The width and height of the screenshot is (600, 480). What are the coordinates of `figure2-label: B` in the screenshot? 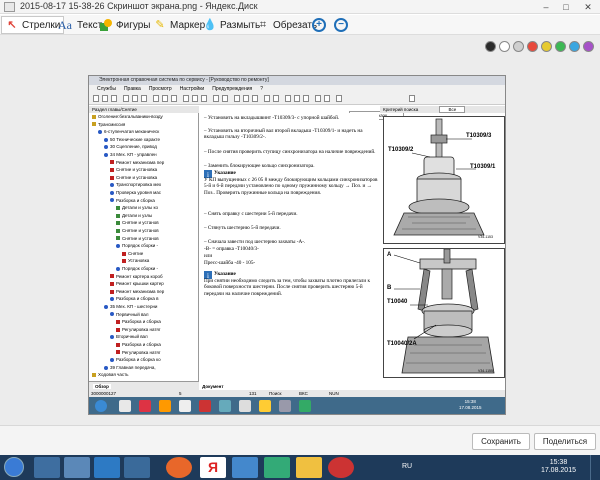 It's located at (389, 288).